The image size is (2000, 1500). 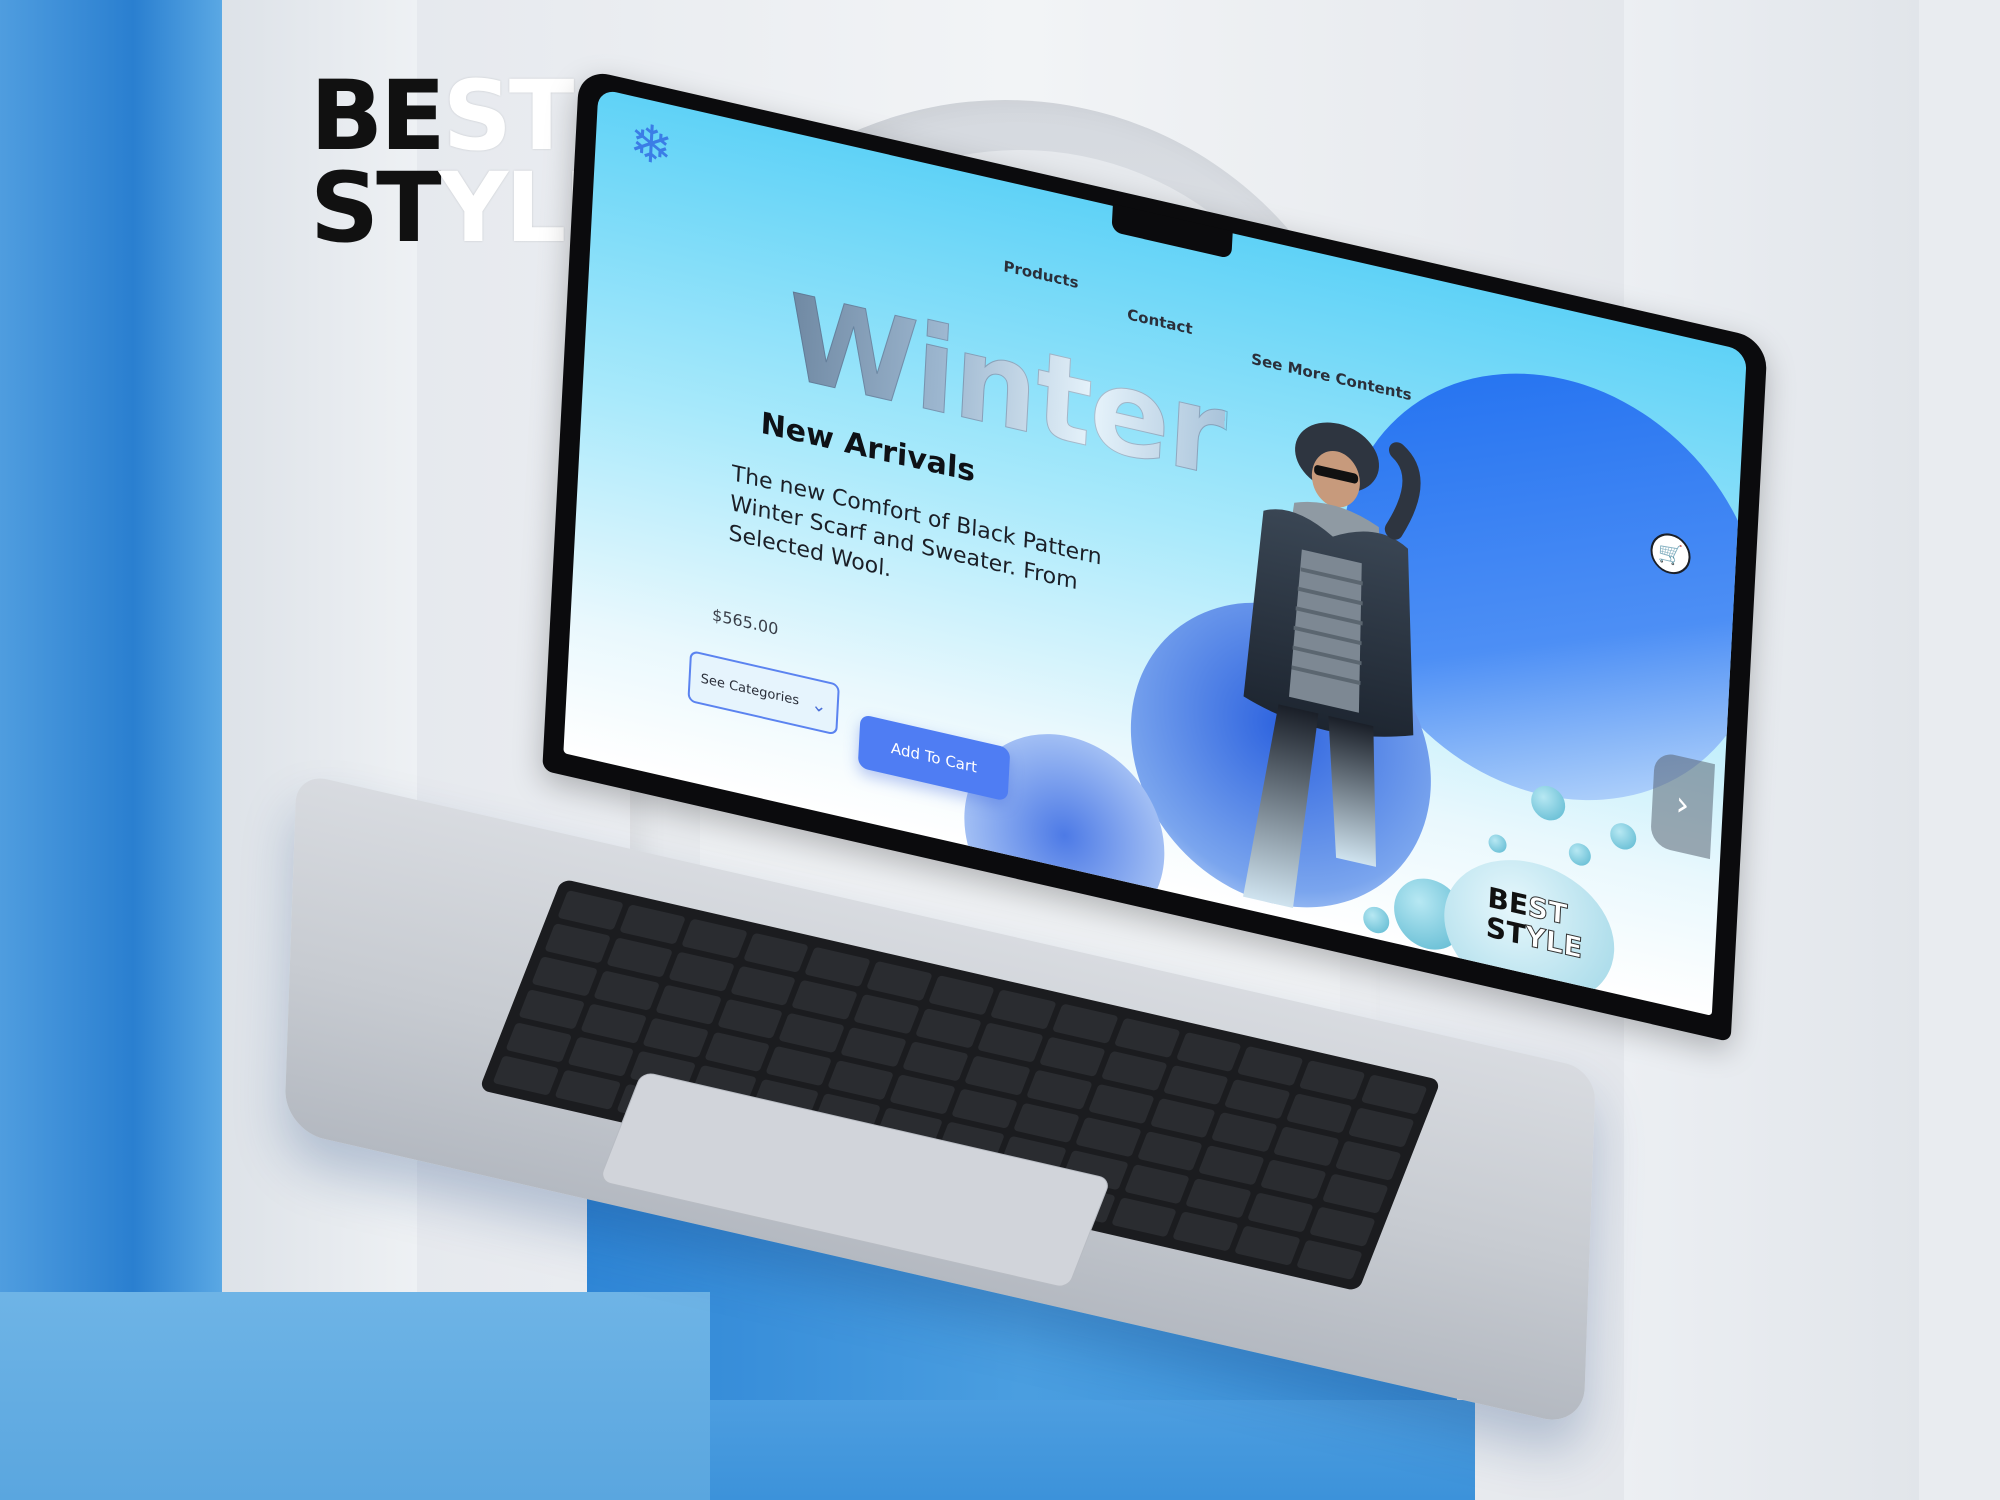 What do you see at coordinates (1005, 385) in the screenshot?
I see `hero-title: Winter` at bounding box center [1005, 385].